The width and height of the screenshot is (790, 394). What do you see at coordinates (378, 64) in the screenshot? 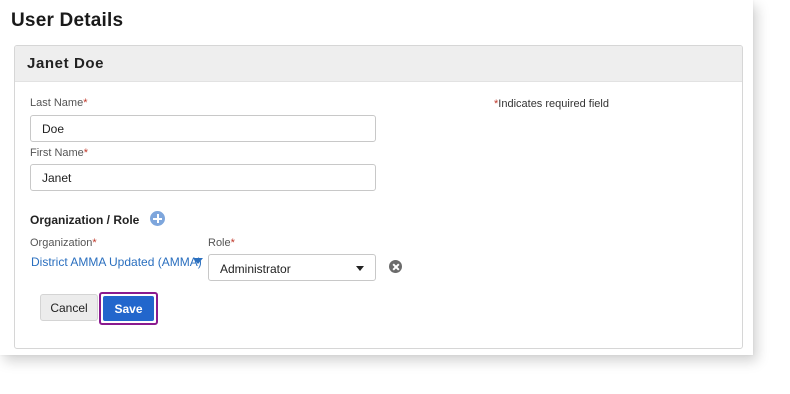
I see `card-header: Janet Doe` at bounding box center [378, 64].